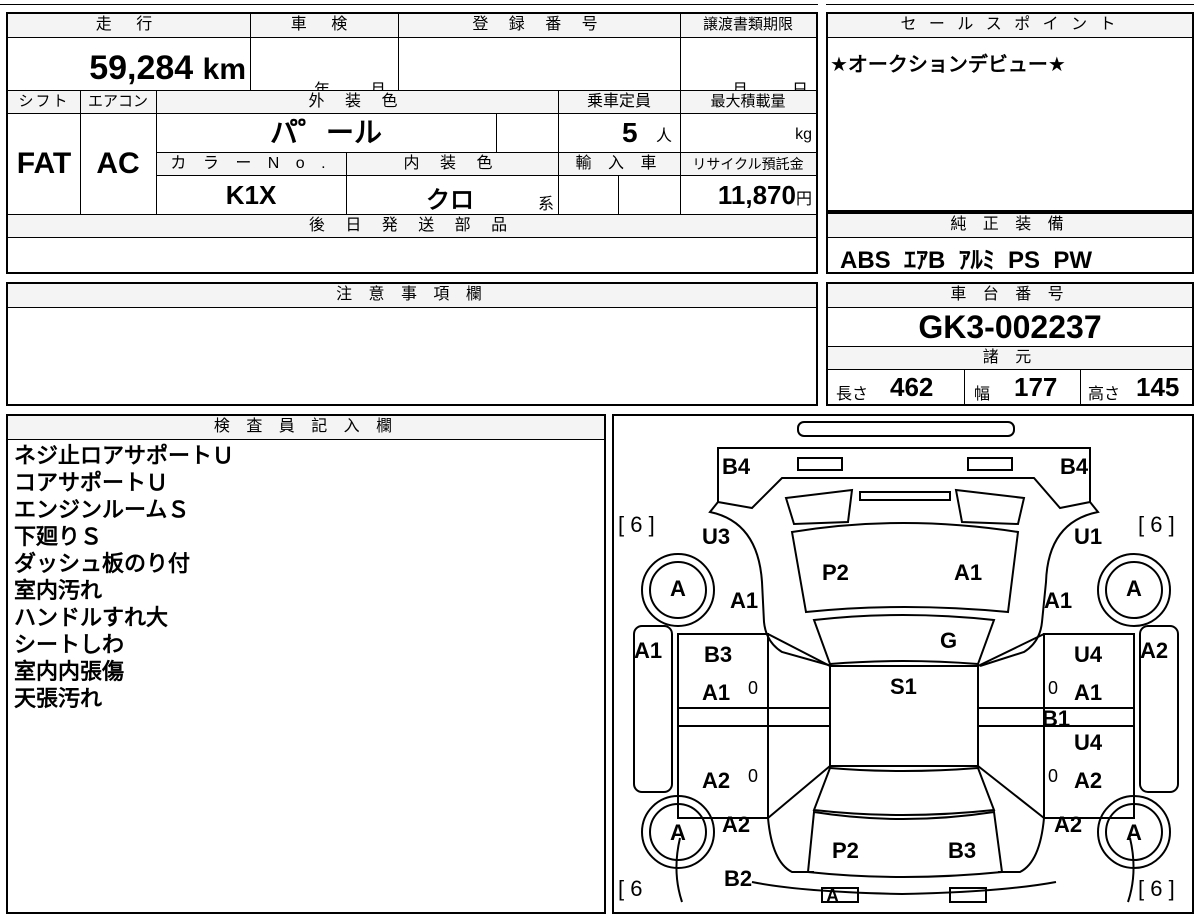 The image size is (1200, 914). What do you see at coordinates (803, 199) in the screenshot?
I see `recycle-fee-unit: 円` at bounding box center [803, 199].